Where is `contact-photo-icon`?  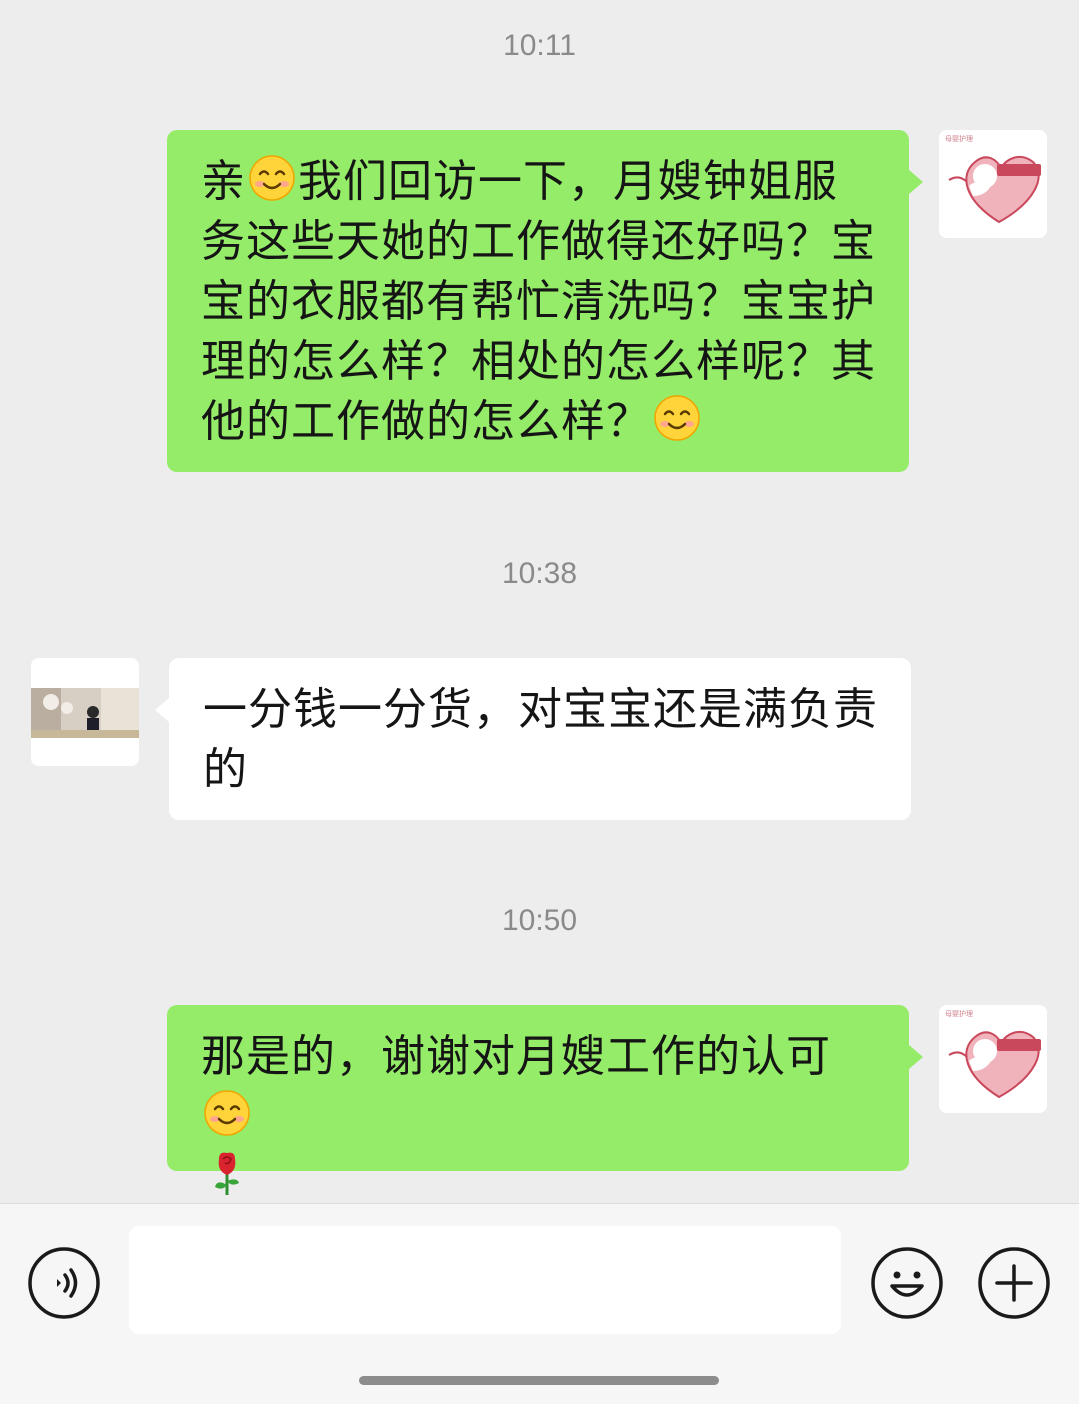 contact-photo-icon is located at coordinates (85, 712).